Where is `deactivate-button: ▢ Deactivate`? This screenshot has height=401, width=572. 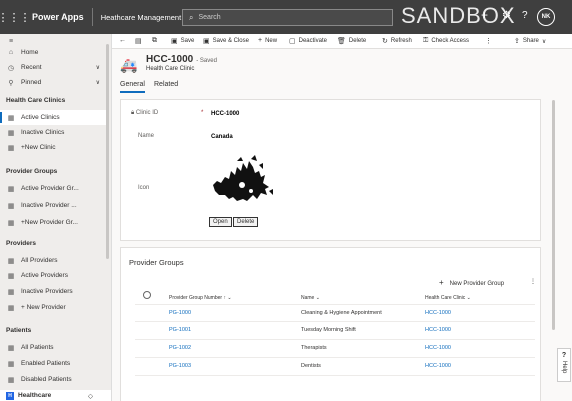
deactivate-button: ▢ Deactivate is located at coordinates (308, 41).